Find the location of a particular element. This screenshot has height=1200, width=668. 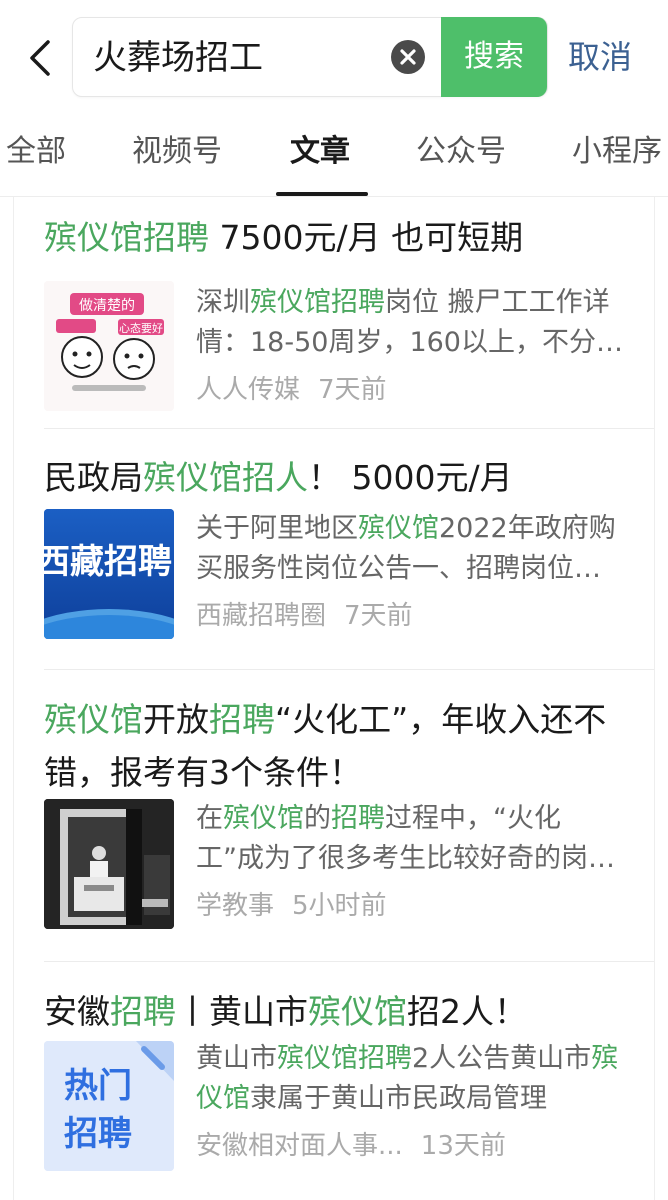

text-segment: 2人公告黄山市 is located at coordinates (502, 1058).